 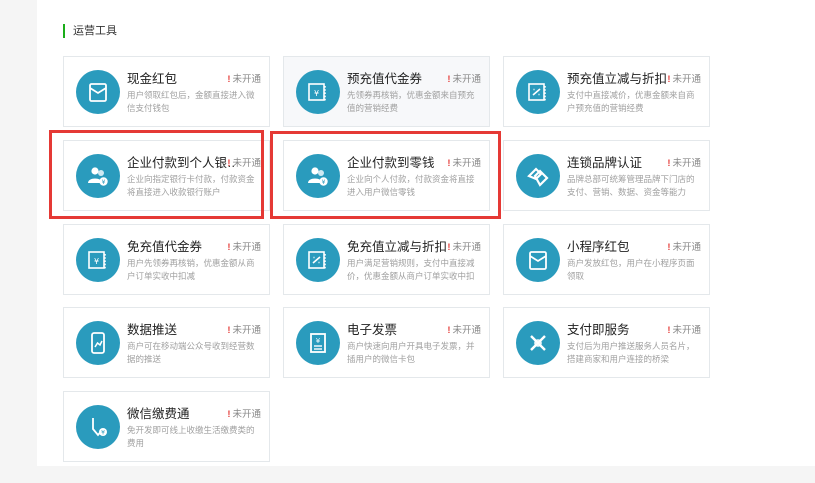 What do you see at coordinates (90, 31) in the screenshot?
I see `section-title: 运营工具` at bounding box center [90, 31].